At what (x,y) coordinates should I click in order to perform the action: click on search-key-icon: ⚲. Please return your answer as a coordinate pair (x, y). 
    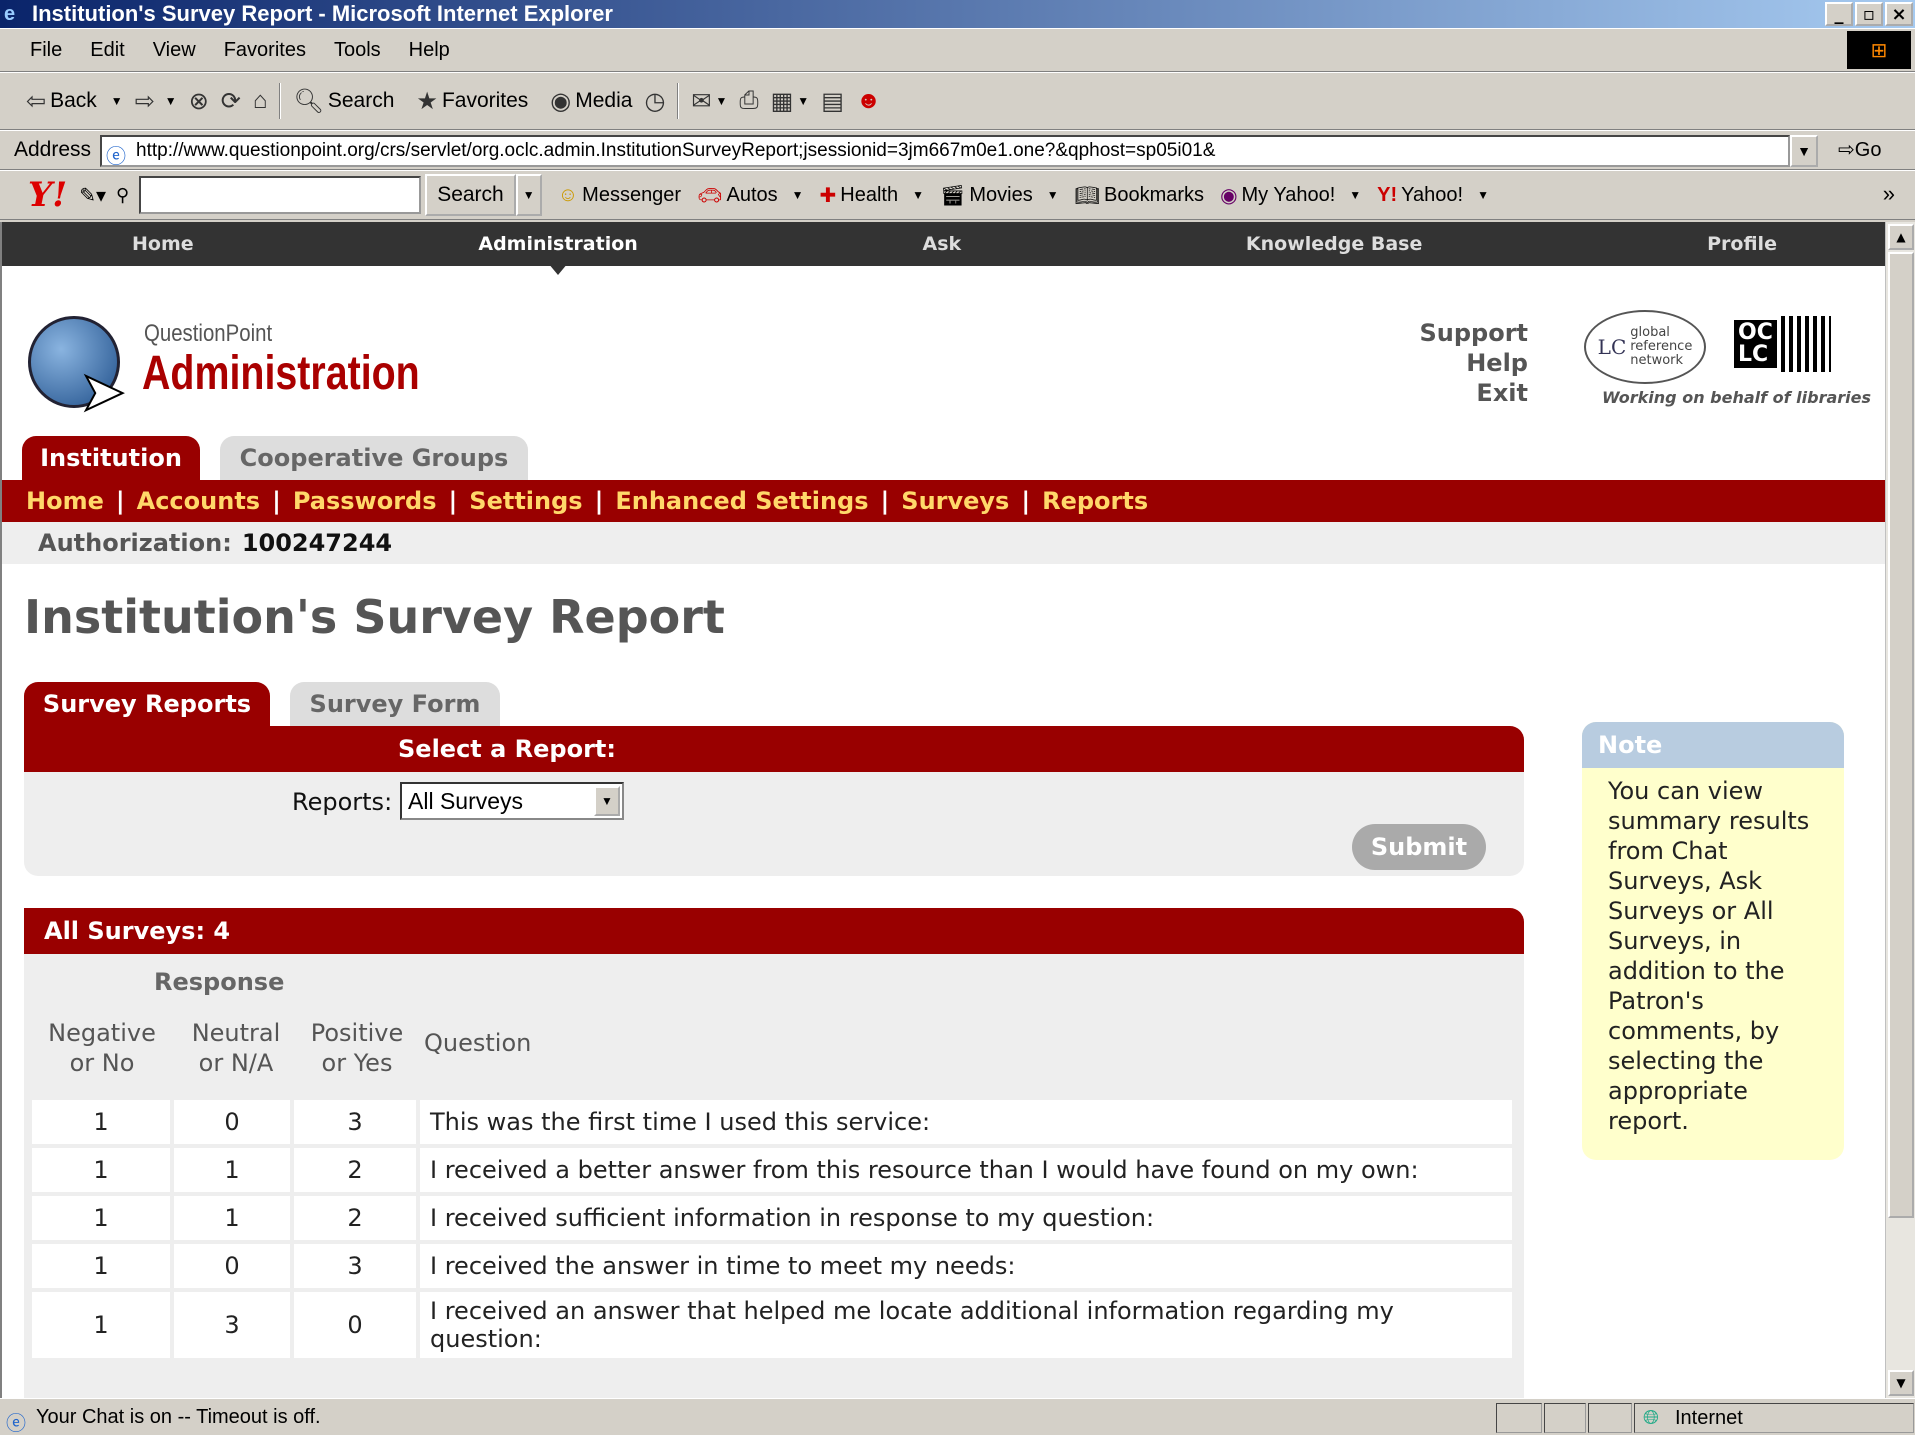
    Looking at the image, I should click on (123, 194).